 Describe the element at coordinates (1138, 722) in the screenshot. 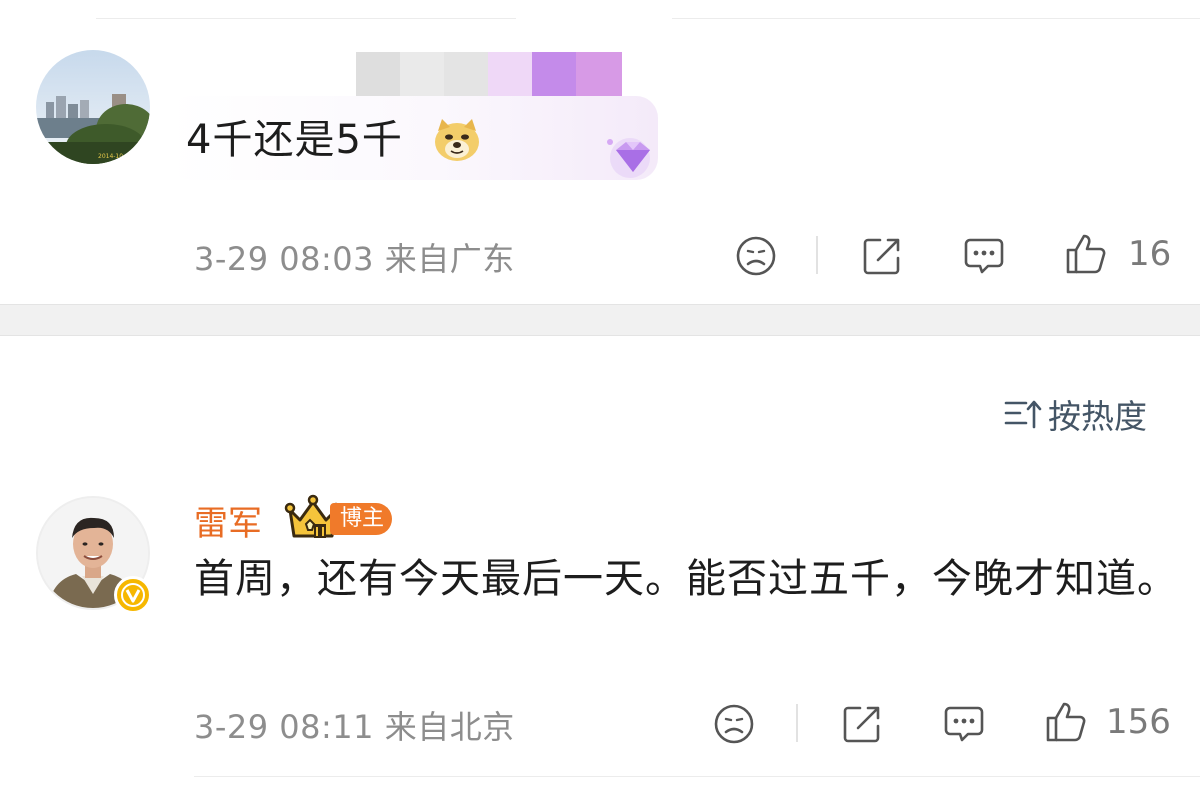

I see `like-count: 156` at that location.